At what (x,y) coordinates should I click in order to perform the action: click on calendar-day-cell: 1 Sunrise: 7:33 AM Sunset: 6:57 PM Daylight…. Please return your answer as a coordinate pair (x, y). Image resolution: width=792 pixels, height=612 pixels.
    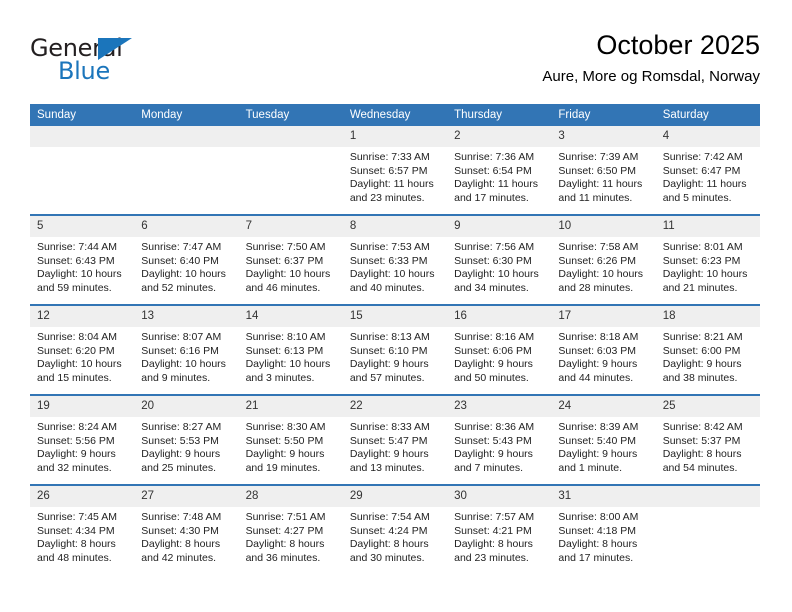
    Looking at the image, I should click on (395, 170).